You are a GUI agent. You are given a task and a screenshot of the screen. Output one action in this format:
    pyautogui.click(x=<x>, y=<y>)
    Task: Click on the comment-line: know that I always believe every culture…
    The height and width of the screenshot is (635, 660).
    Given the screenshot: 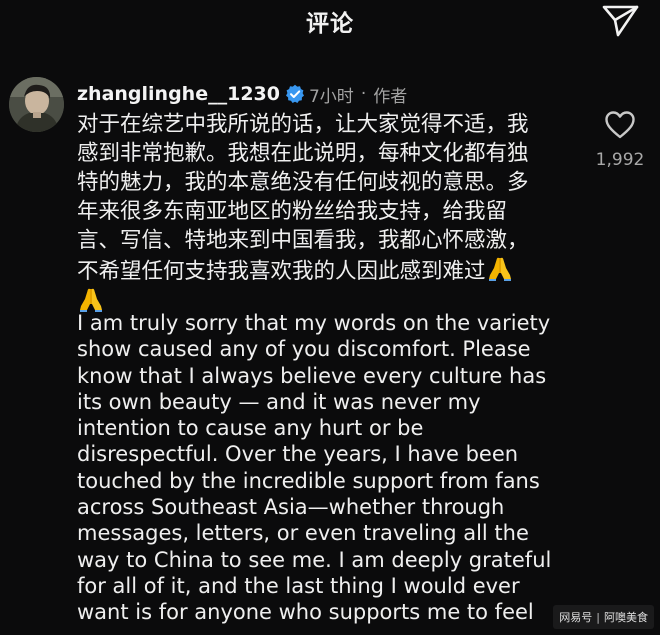 What is the action you would take?
    pyautogui.click(x=312, y=375)
    